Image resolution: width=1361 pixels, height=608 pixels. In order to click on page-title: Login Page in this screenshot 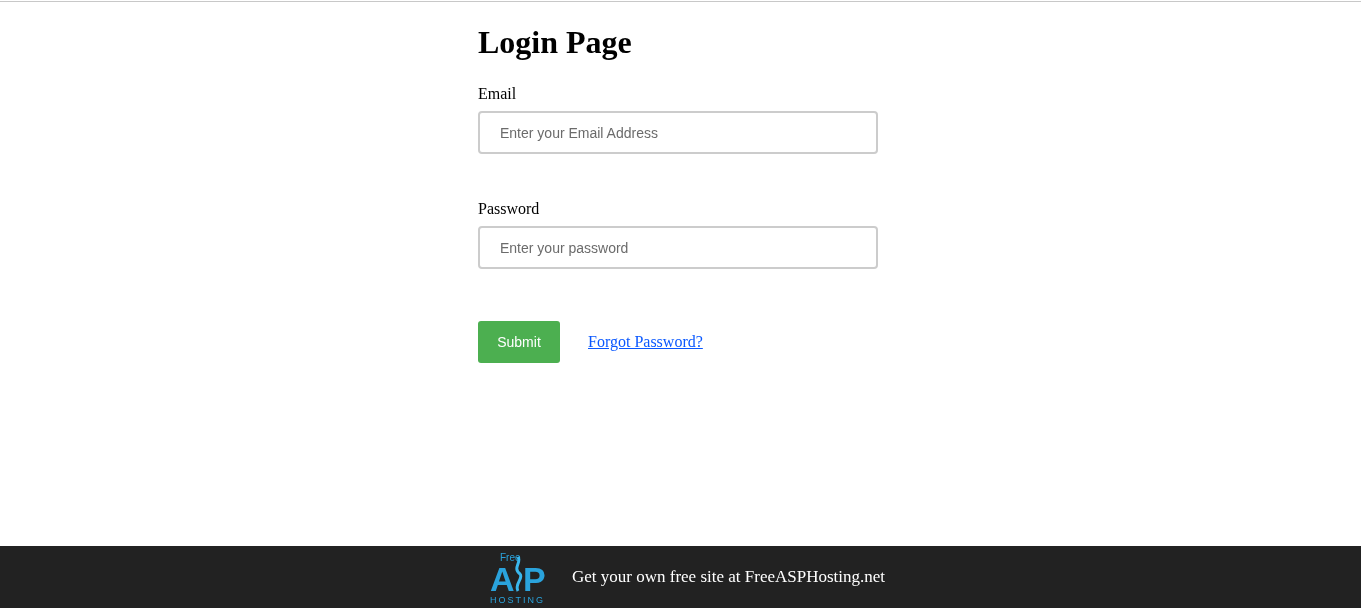, I will do `click(555, 42)`.